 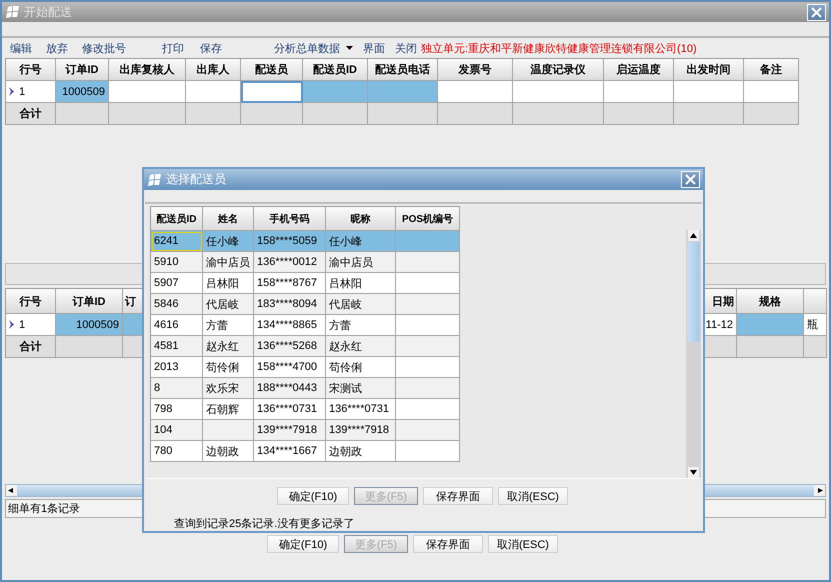 What do you see at coordinates (770, 301) in the screenshot?
I see `column-header: 规格` at bounding box center [770, 301].